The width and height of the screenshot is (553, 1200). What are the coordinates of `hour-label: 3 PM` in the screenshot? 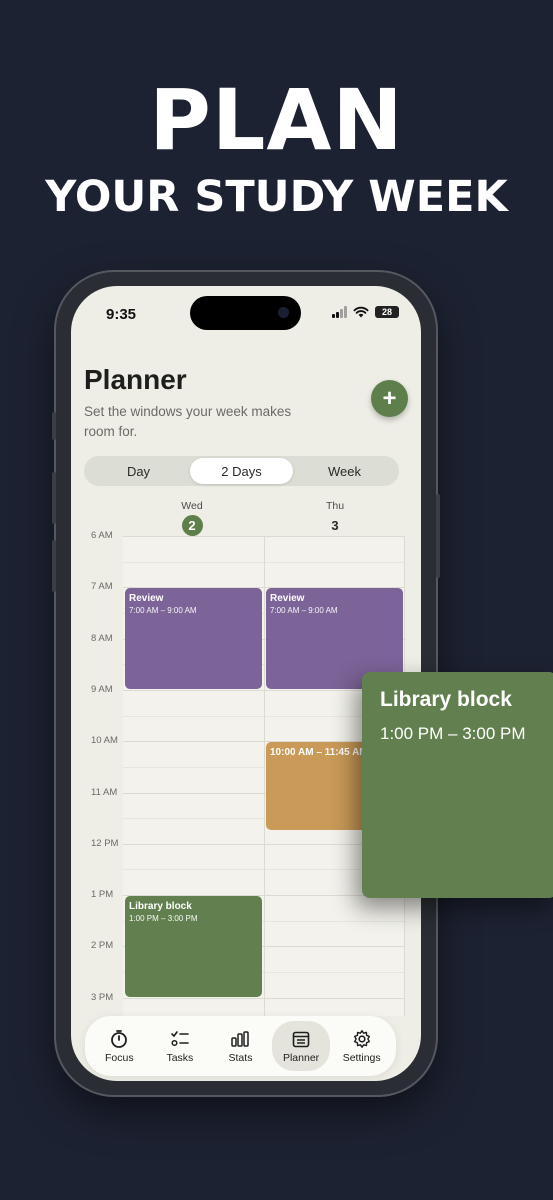 It's located at (102, 997).